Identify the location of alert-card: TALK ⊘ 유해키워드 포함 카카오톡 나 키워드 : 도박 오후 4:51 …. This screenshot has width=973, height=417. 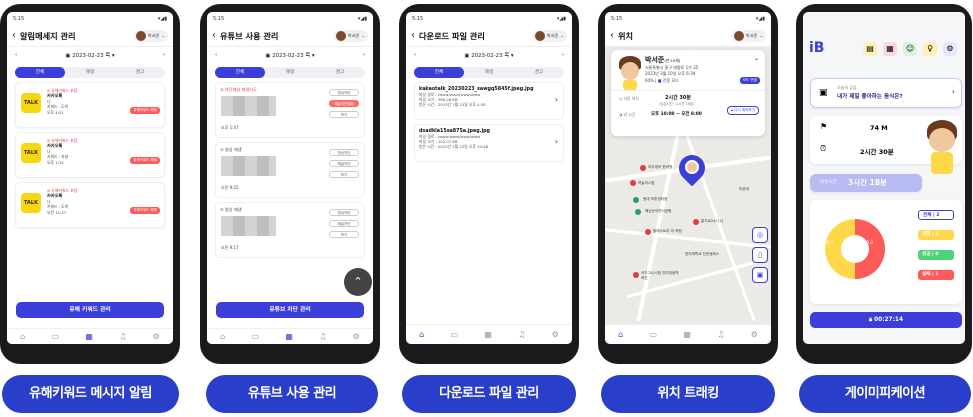
(90, 105).